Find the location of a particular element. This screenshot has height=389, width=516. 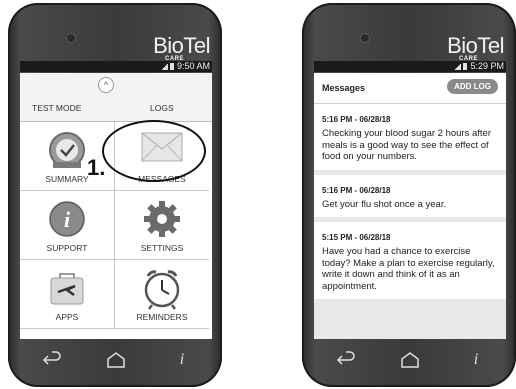

tile-label: APPS is located at coordinates (67, 317).